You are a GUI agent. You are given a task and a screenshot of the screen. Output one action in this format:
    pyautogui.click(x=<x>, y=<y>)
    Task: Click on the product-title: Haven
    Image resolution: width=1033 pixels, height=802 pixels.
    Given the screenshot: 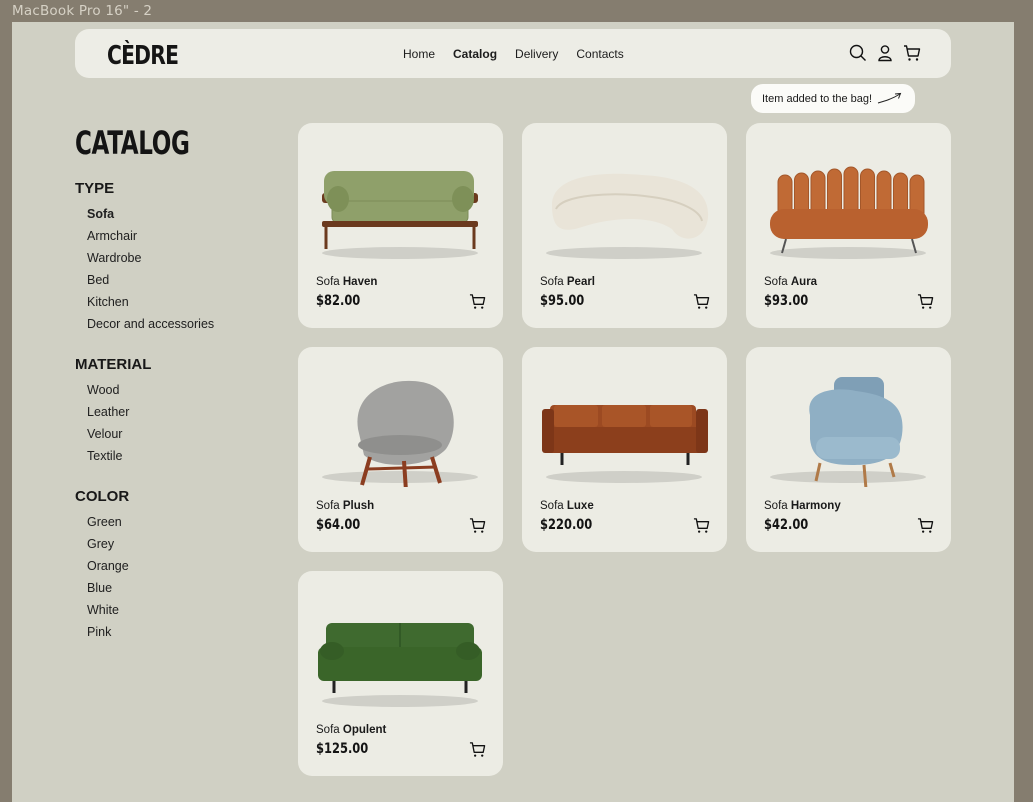 What is the action you would take?
    pyautogui.click(x=360, y=282)
    